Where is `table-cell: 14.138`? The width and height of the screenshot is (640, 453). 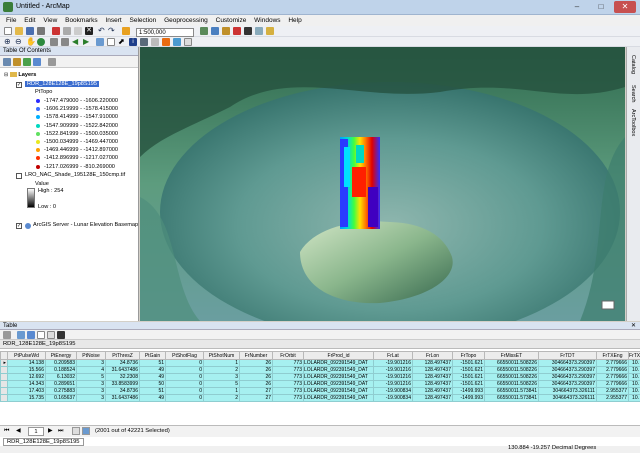 table-cell: 14.138 is located at coordinates (26, 363).